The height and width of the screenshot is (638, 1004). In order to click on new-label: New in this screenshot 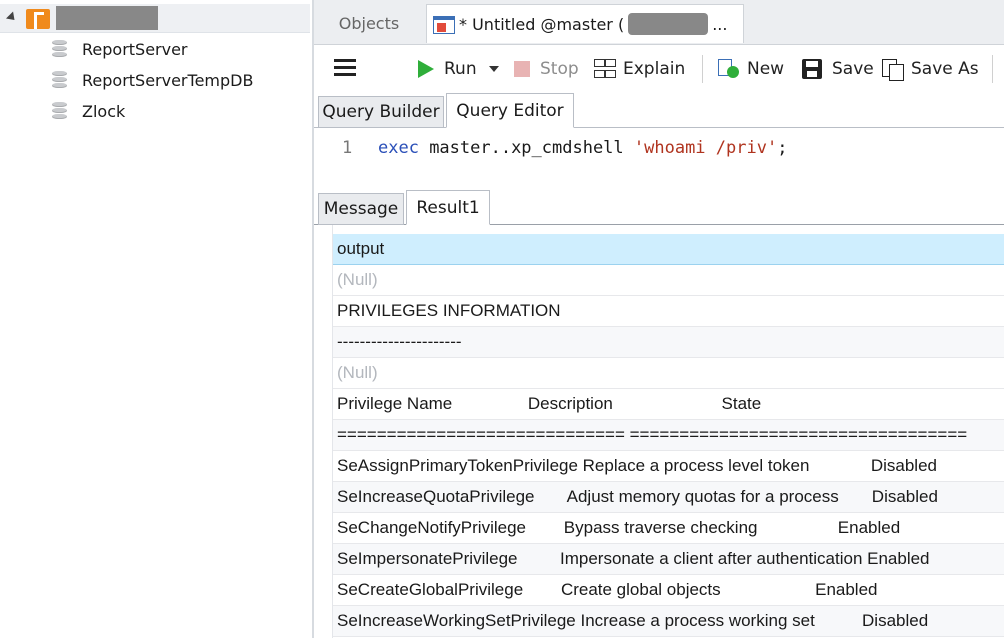, I will do `click(766, 69)`.